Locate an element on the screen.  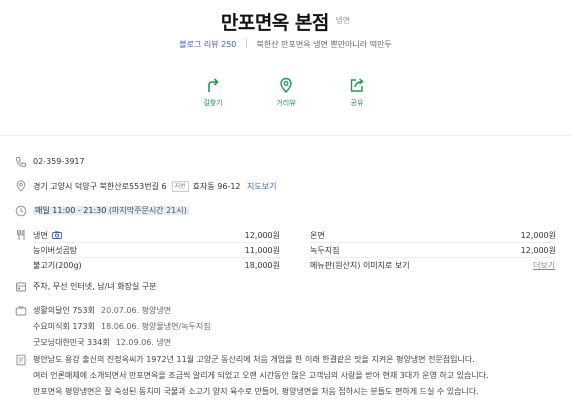
map-view-link: 지도보기 is located at coordinates (261, 186).